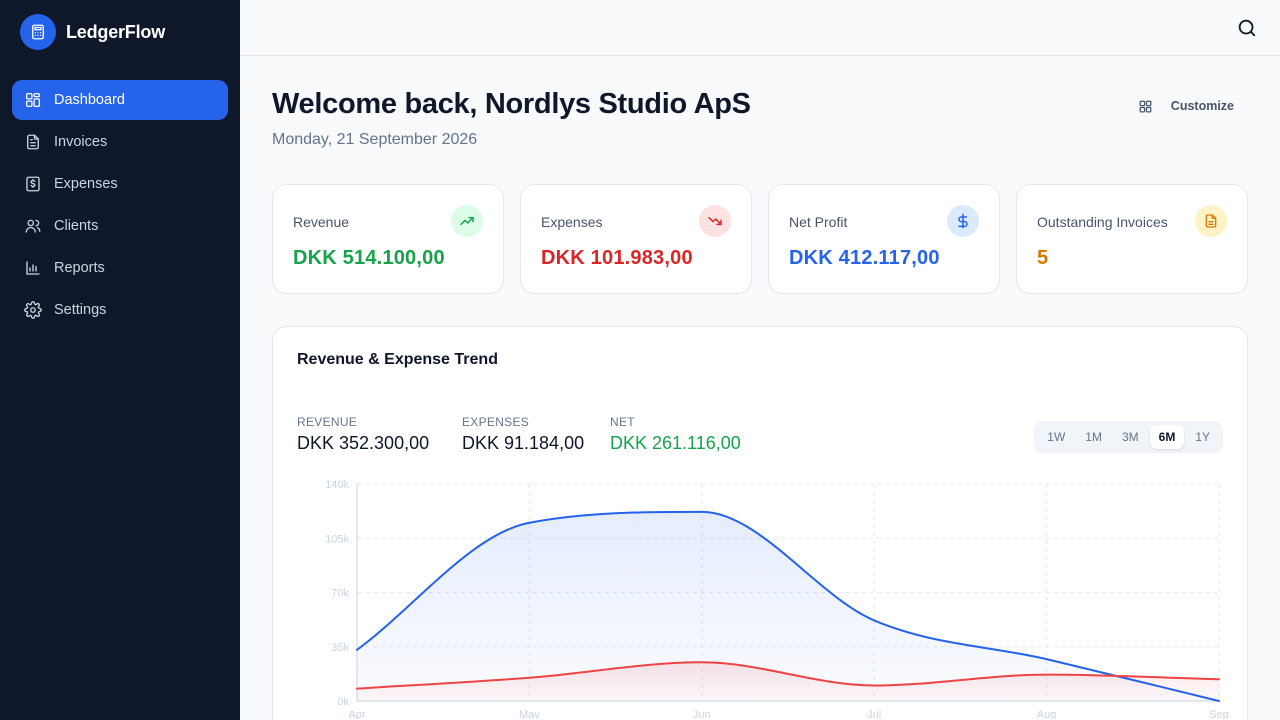 This screenshot has height=720, width=1280. I want to click on kpi-value: DKK 514.100,00, so click(369, 258).